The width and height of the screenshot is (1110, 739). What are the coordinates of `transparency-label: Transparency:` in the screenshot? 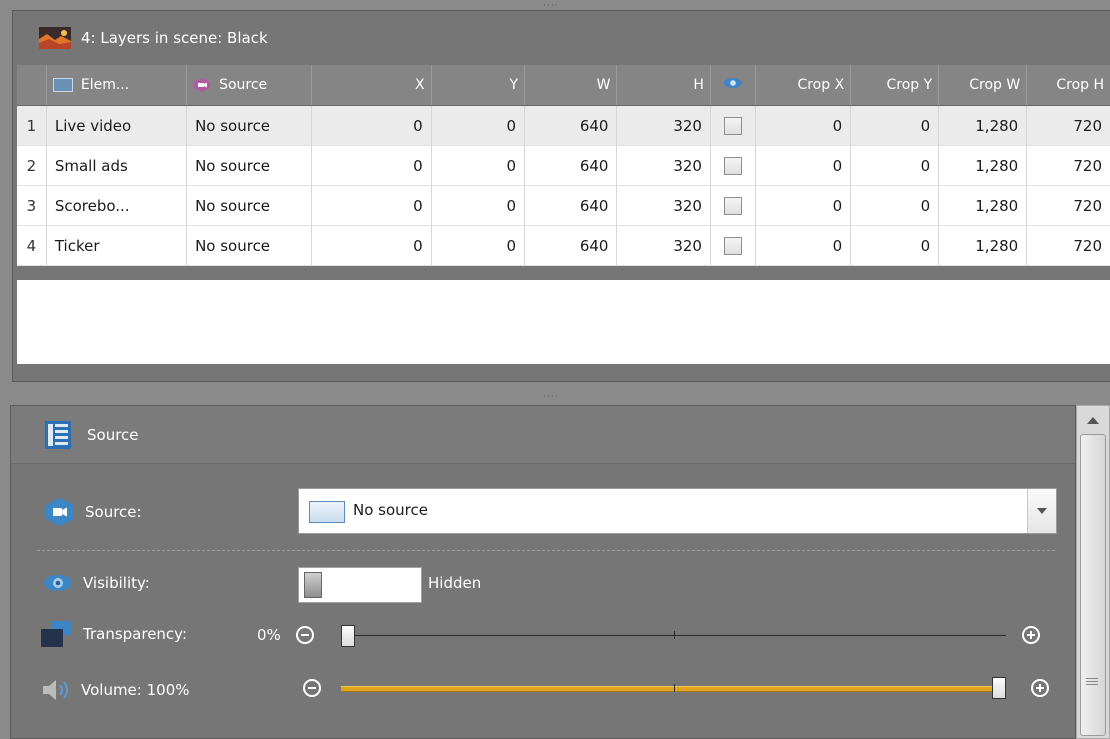 It's located at (135, 634).